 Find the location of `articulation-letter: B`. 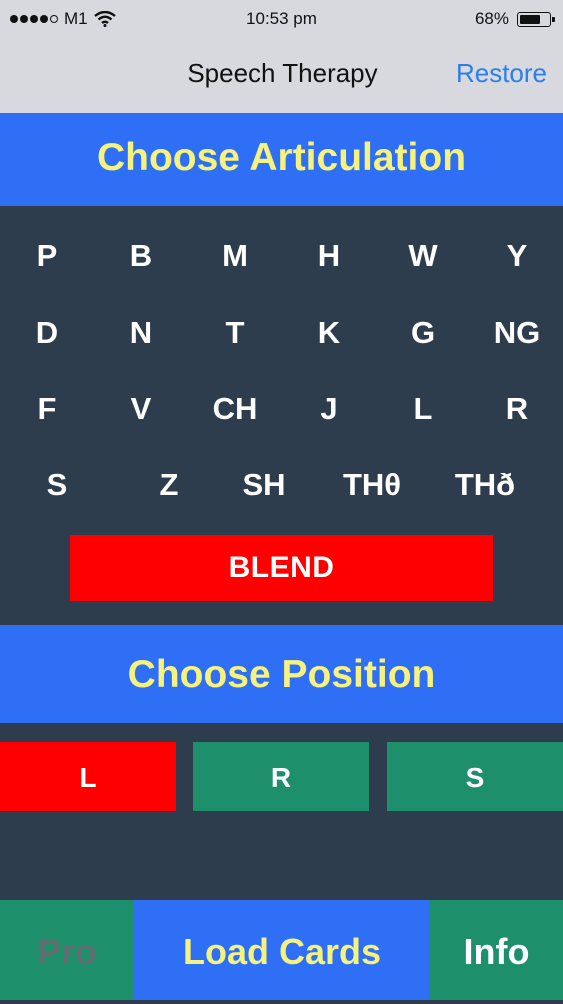

articulation-letter: B is located at coordinates (141, 256).